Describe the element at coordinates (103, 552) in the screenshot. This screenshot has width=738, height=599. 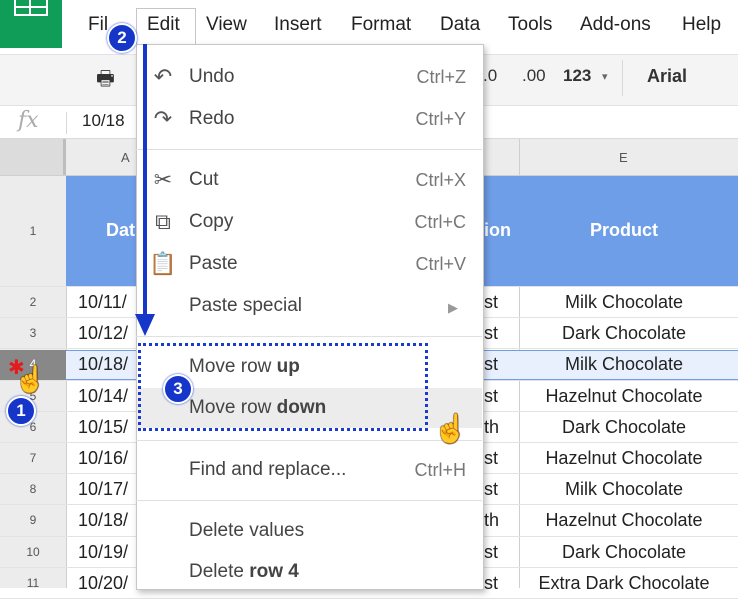
I see `date-cell: 10/19/` at that location.